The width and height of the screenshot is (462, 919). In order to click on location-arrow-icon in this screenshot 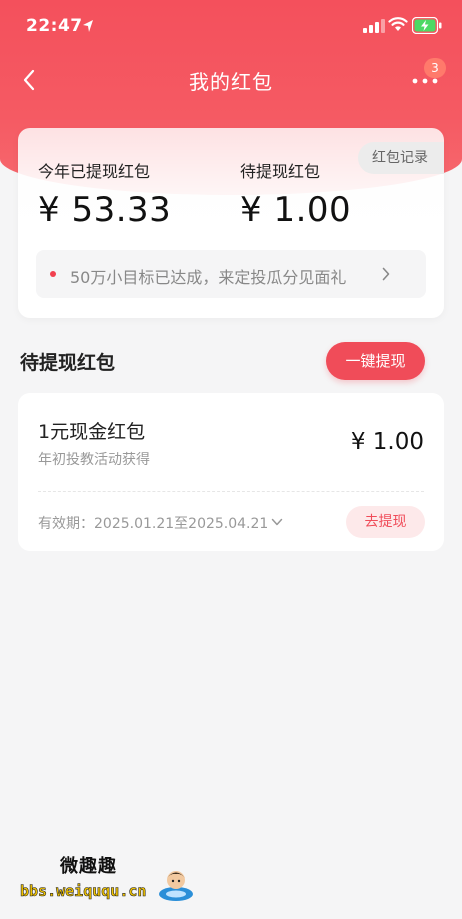, I will do `click(88, 26)`.